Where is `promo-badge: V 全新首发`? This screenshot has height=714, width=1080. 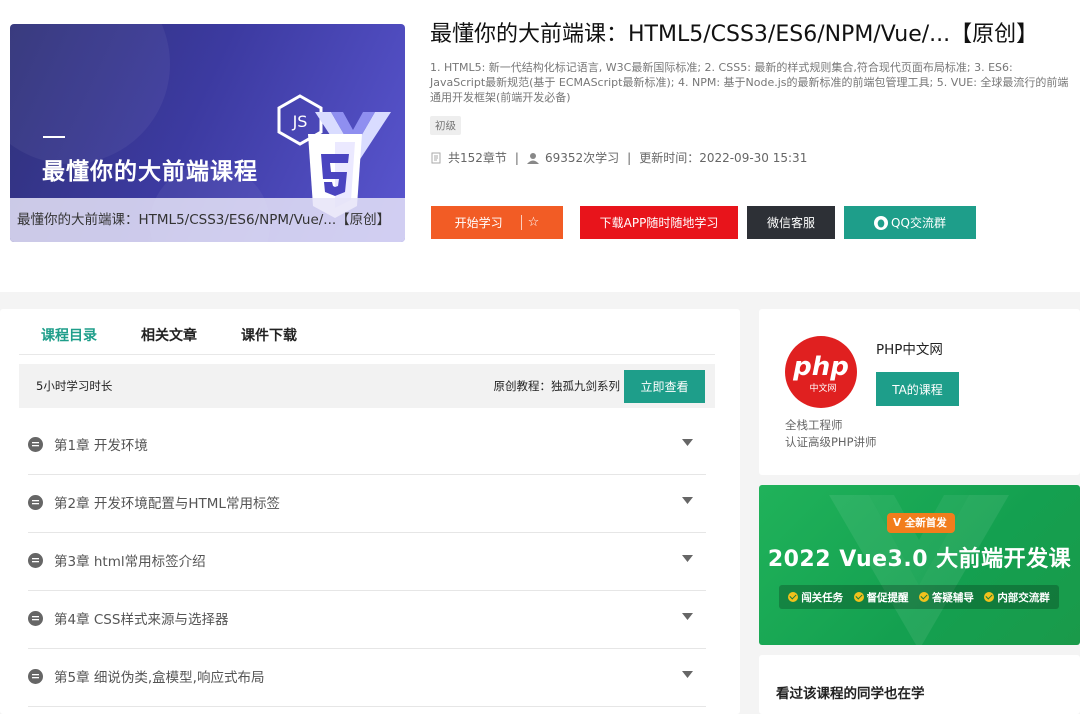 promo-badge: V 全新首发 is located at coordinates (921, 523).